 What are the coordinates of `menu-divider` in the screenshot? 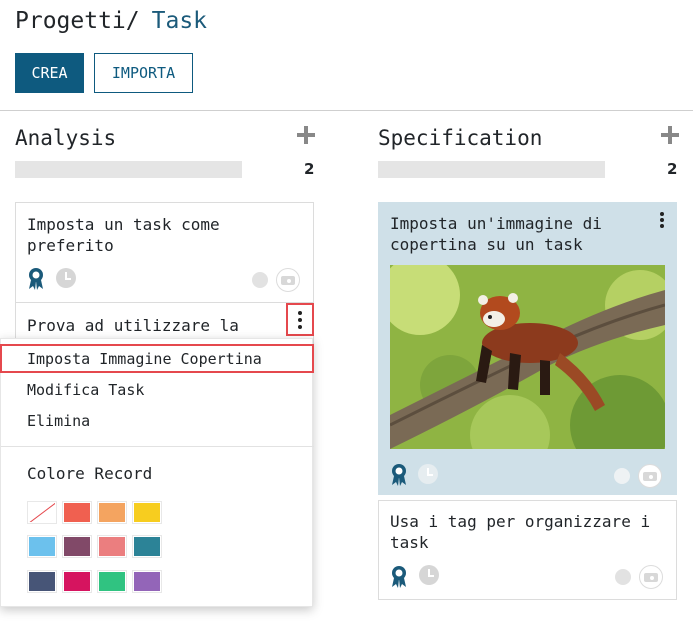 It's located at (157, 446).